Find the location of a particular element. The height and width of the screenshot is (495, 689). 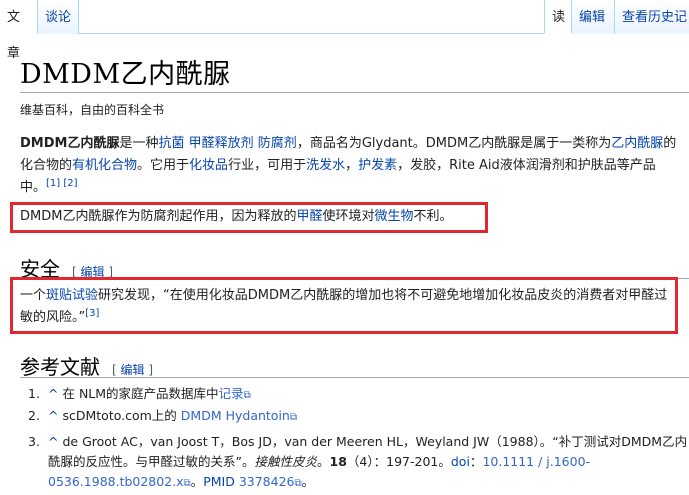

article-subject: DMDM乙内酰脲 is located at coordinates (70, 143).